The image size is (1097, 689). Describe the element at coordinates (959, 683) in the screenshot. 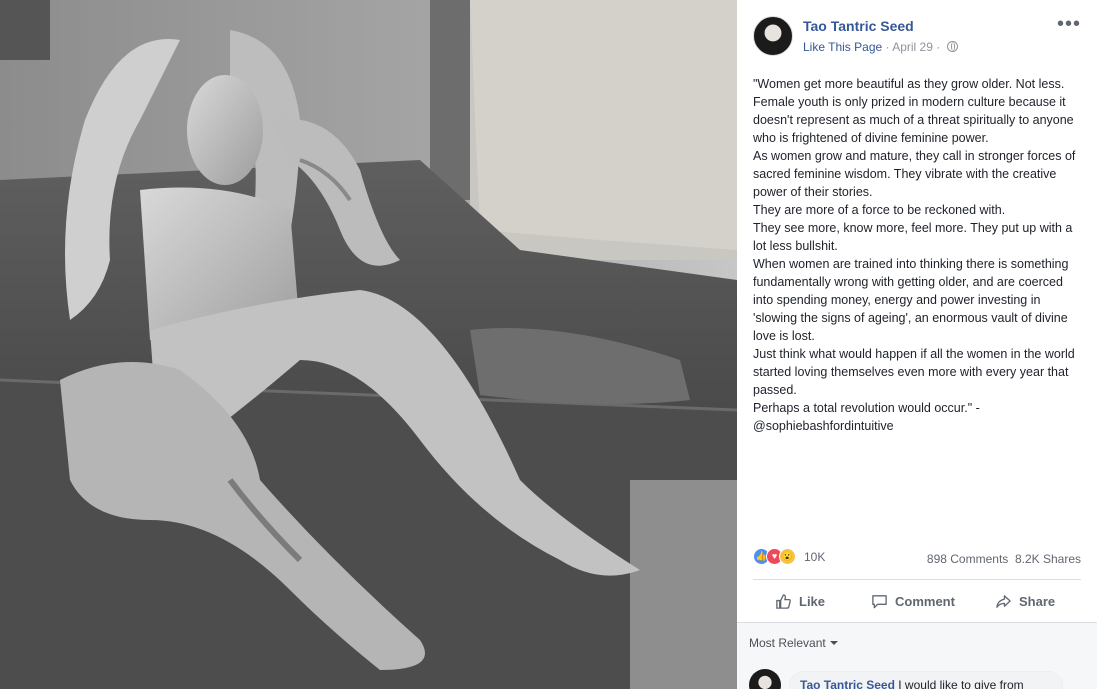

I see `comment-text: I would like to give from` at that location.